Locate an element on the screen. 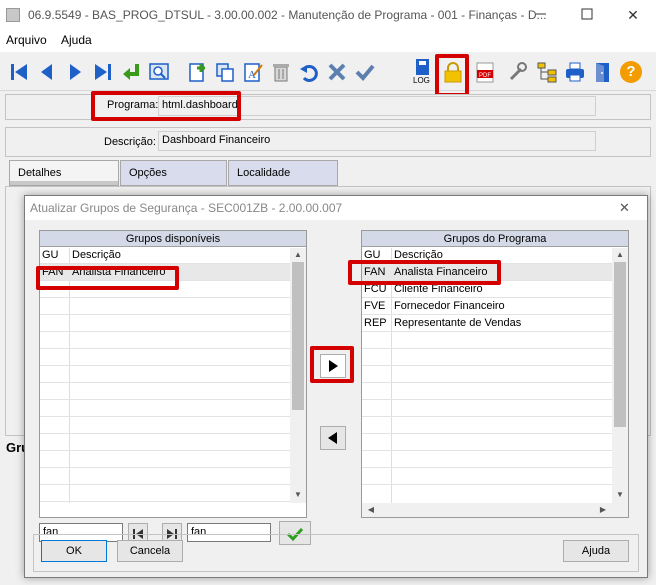  edit-record-icon: A is located at coordinates (253, 72).